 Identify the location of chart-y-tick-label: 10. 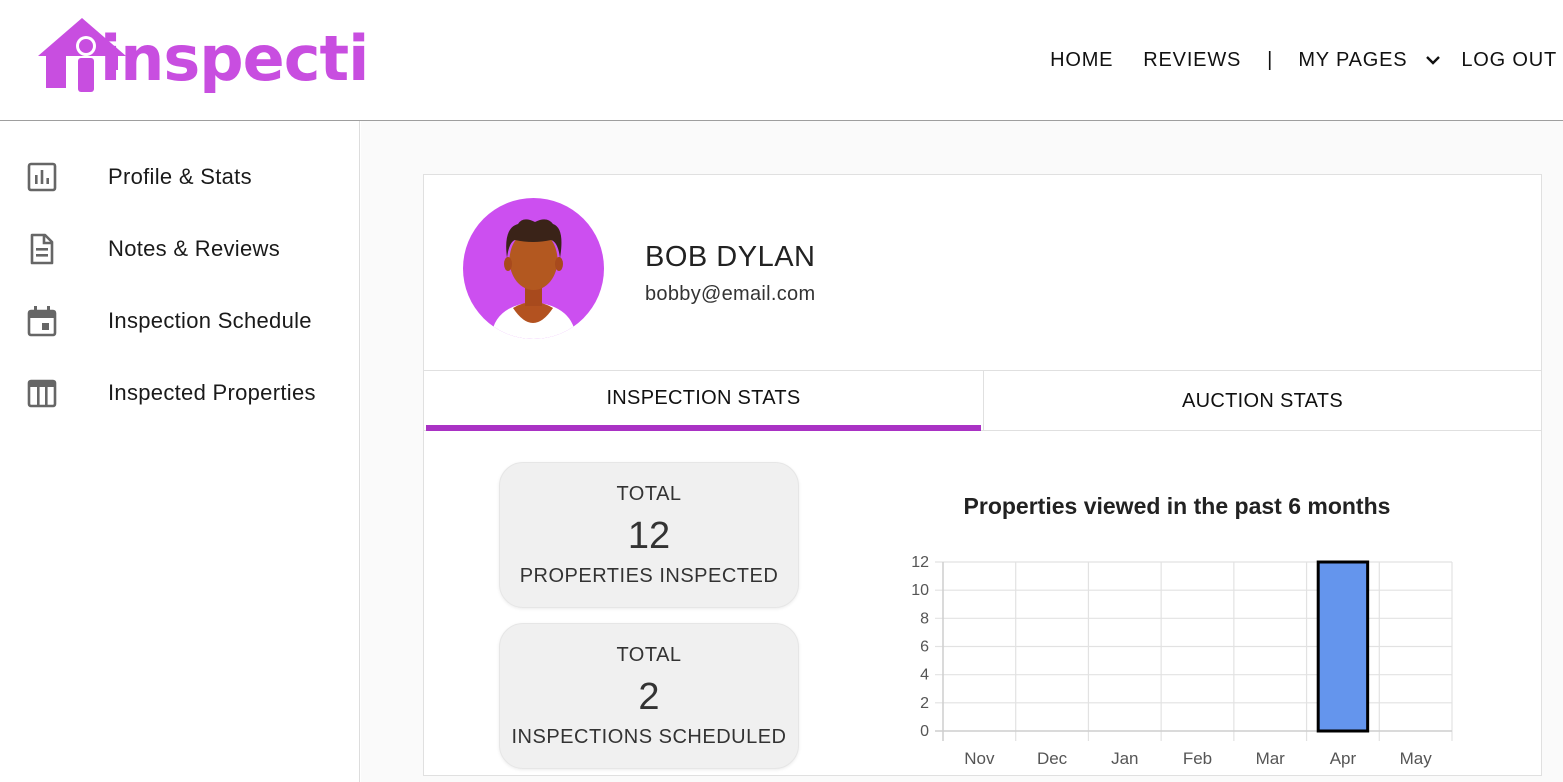
(920, 590).